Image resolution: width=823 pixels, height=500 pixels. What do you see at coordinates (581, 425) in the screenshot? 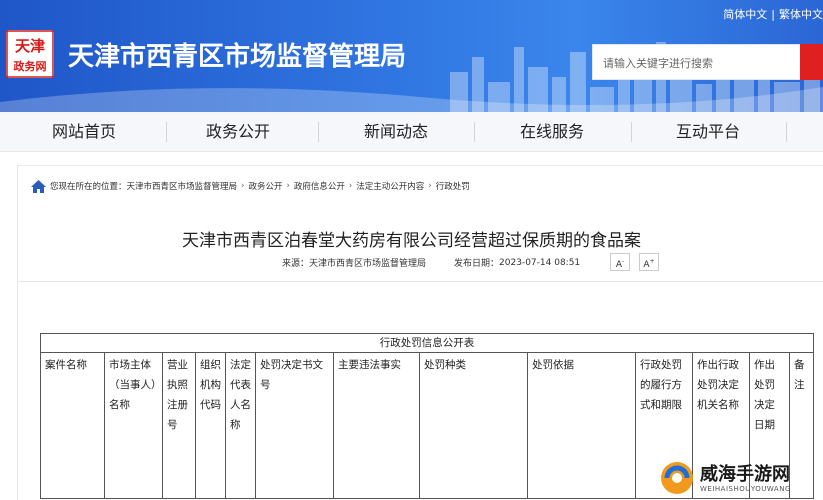
I see `table-header-cell: 处罚依据` at bounding box center [581, 425].